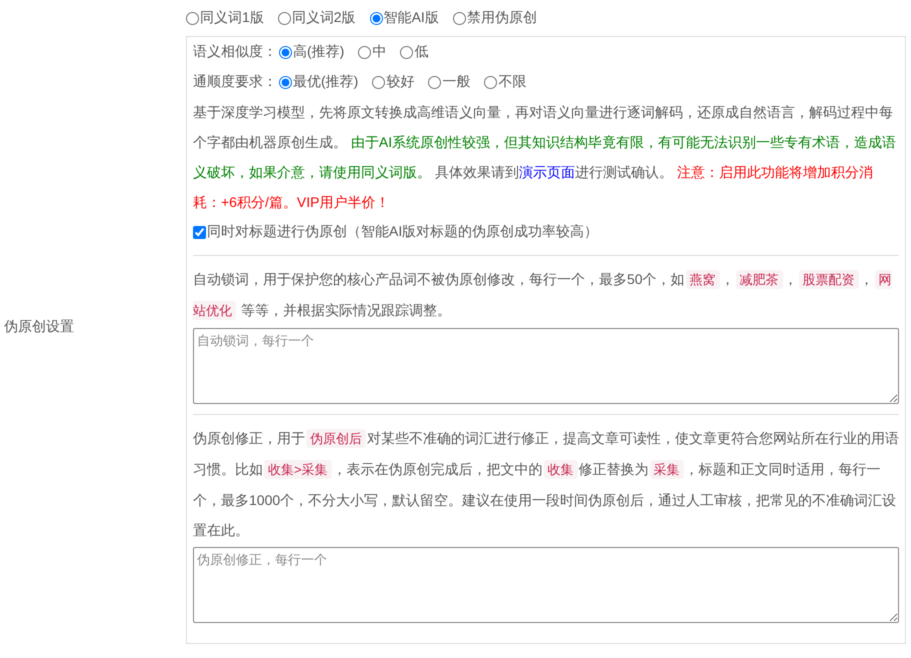 The width and height of the screenshot is (911, 658). Describe the element at coordinates (546, 484) in the screenshot. I see `description-text: 伪原创修正，用于 伪原创后 对某些不准确的词汇进行修正，提高文章可读性，使文章更符合您网站所在行业的用语习惯。比如 收集>采集 ，表示在伪原创完成后，把文中的 收集 修正替换为 采集 ，标题和正文同时适用，每行一个，最多1000个，不分大小写，默认留空。建议在使用一段时间伪原创后，通过人工审核，把常见的不准确词汇设置在此。` at that location.